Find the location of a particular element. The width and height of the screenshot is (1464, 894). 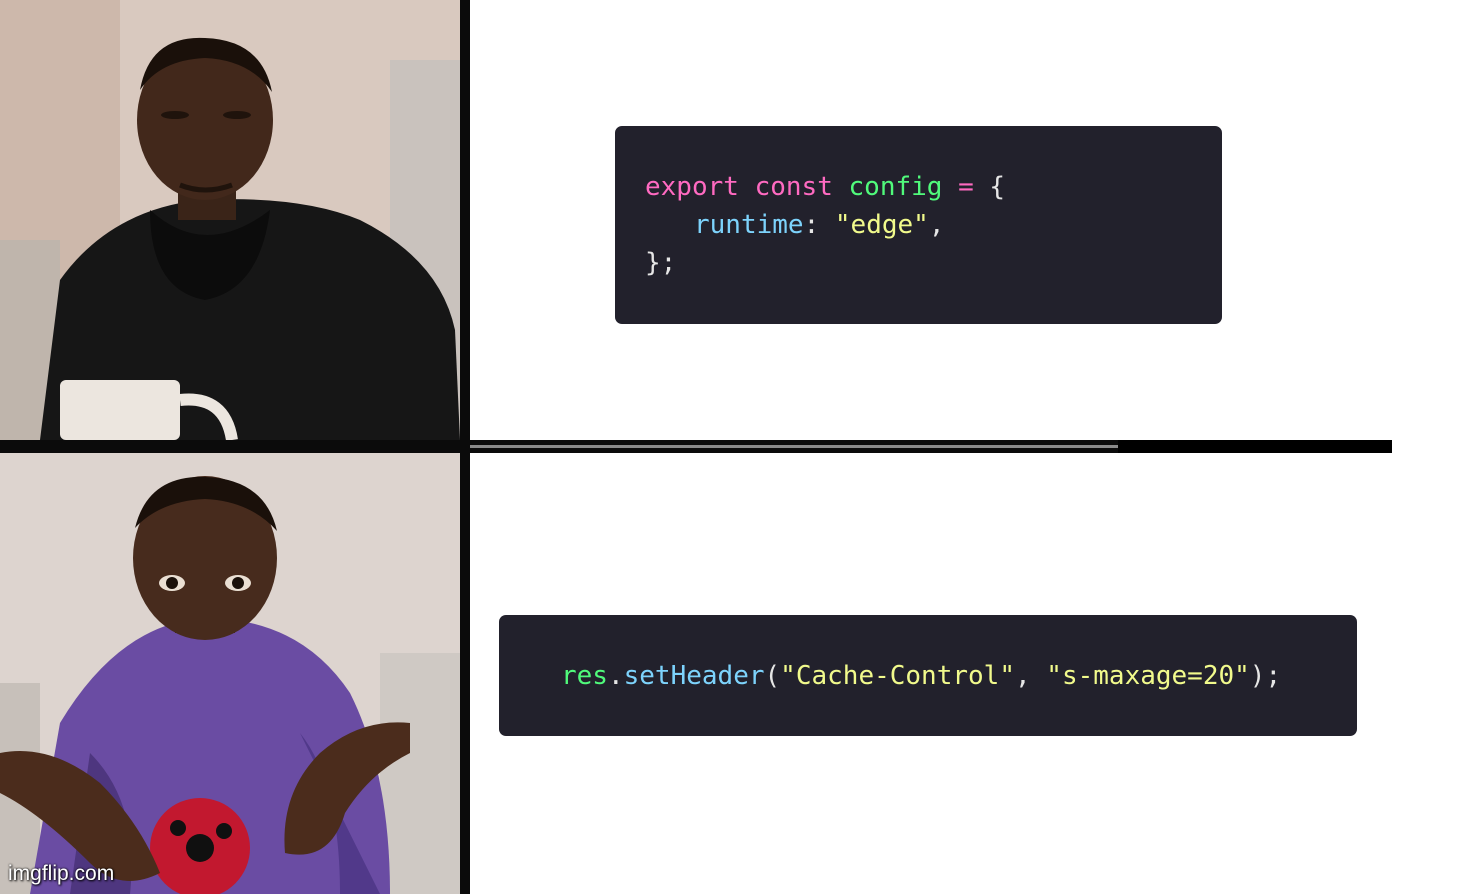

imgflip-watermark: imgflip.com is located at coordinates (61, 873).